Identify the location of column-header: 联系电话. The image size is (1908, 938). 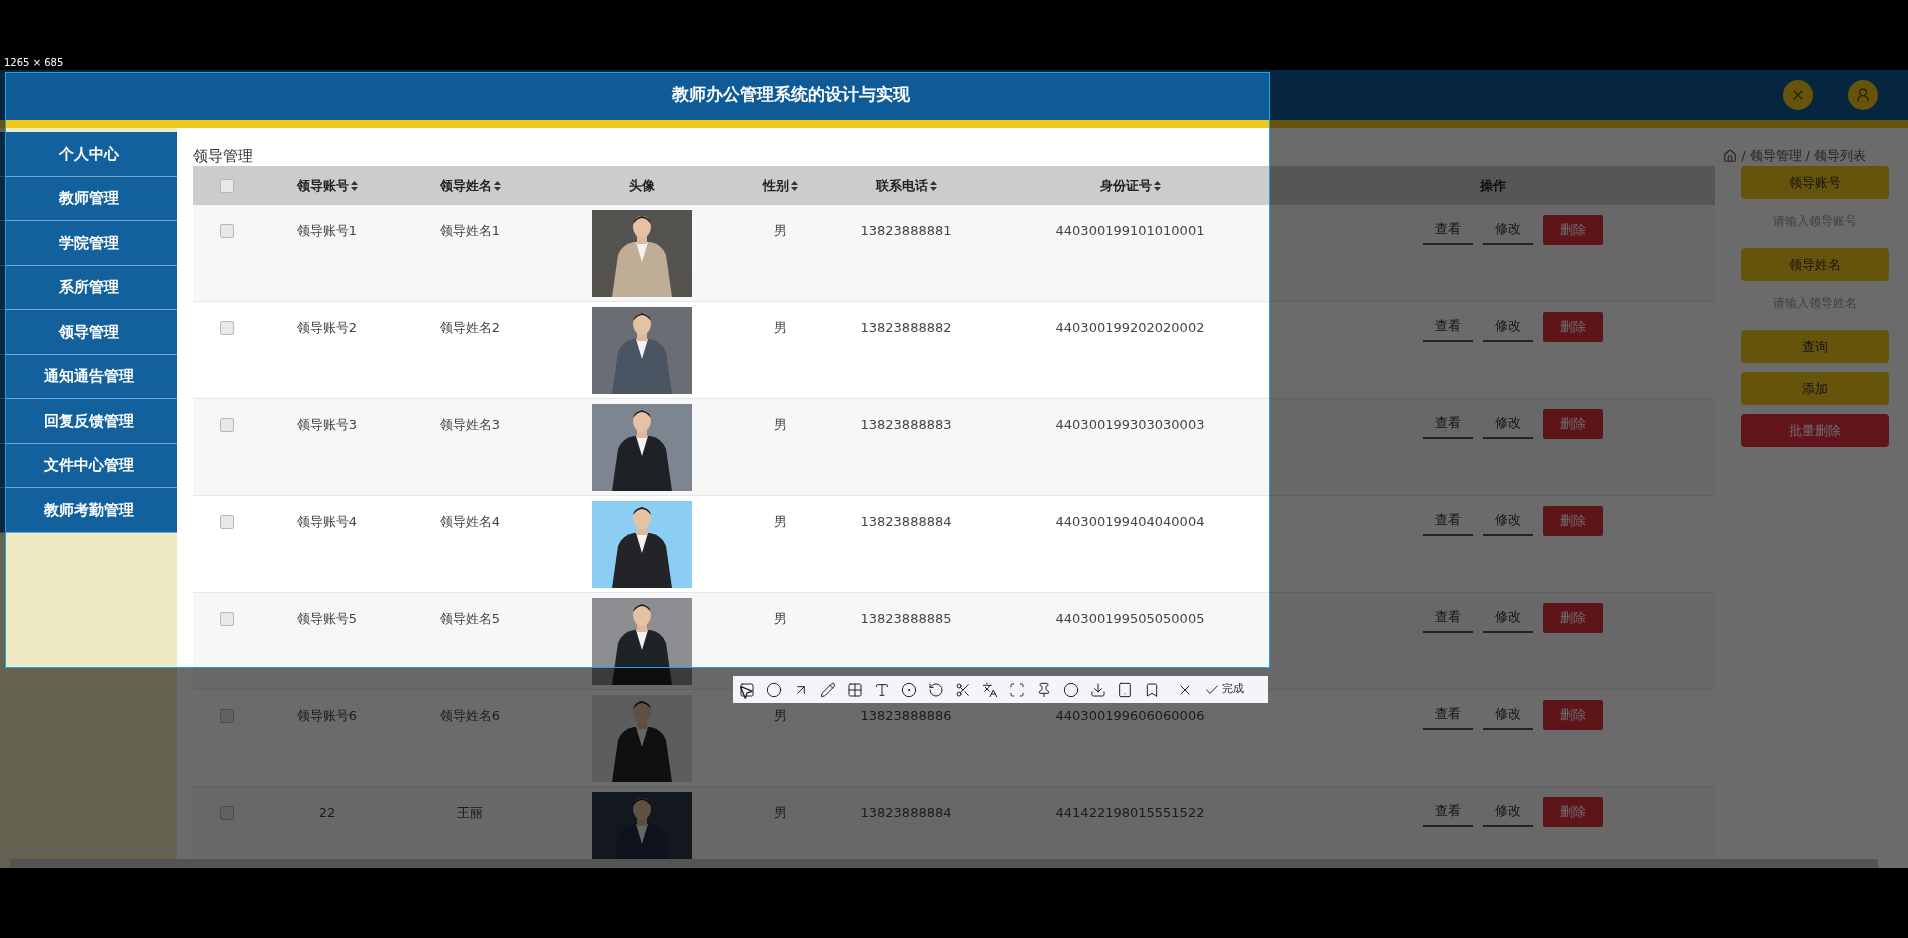
(906, 185).